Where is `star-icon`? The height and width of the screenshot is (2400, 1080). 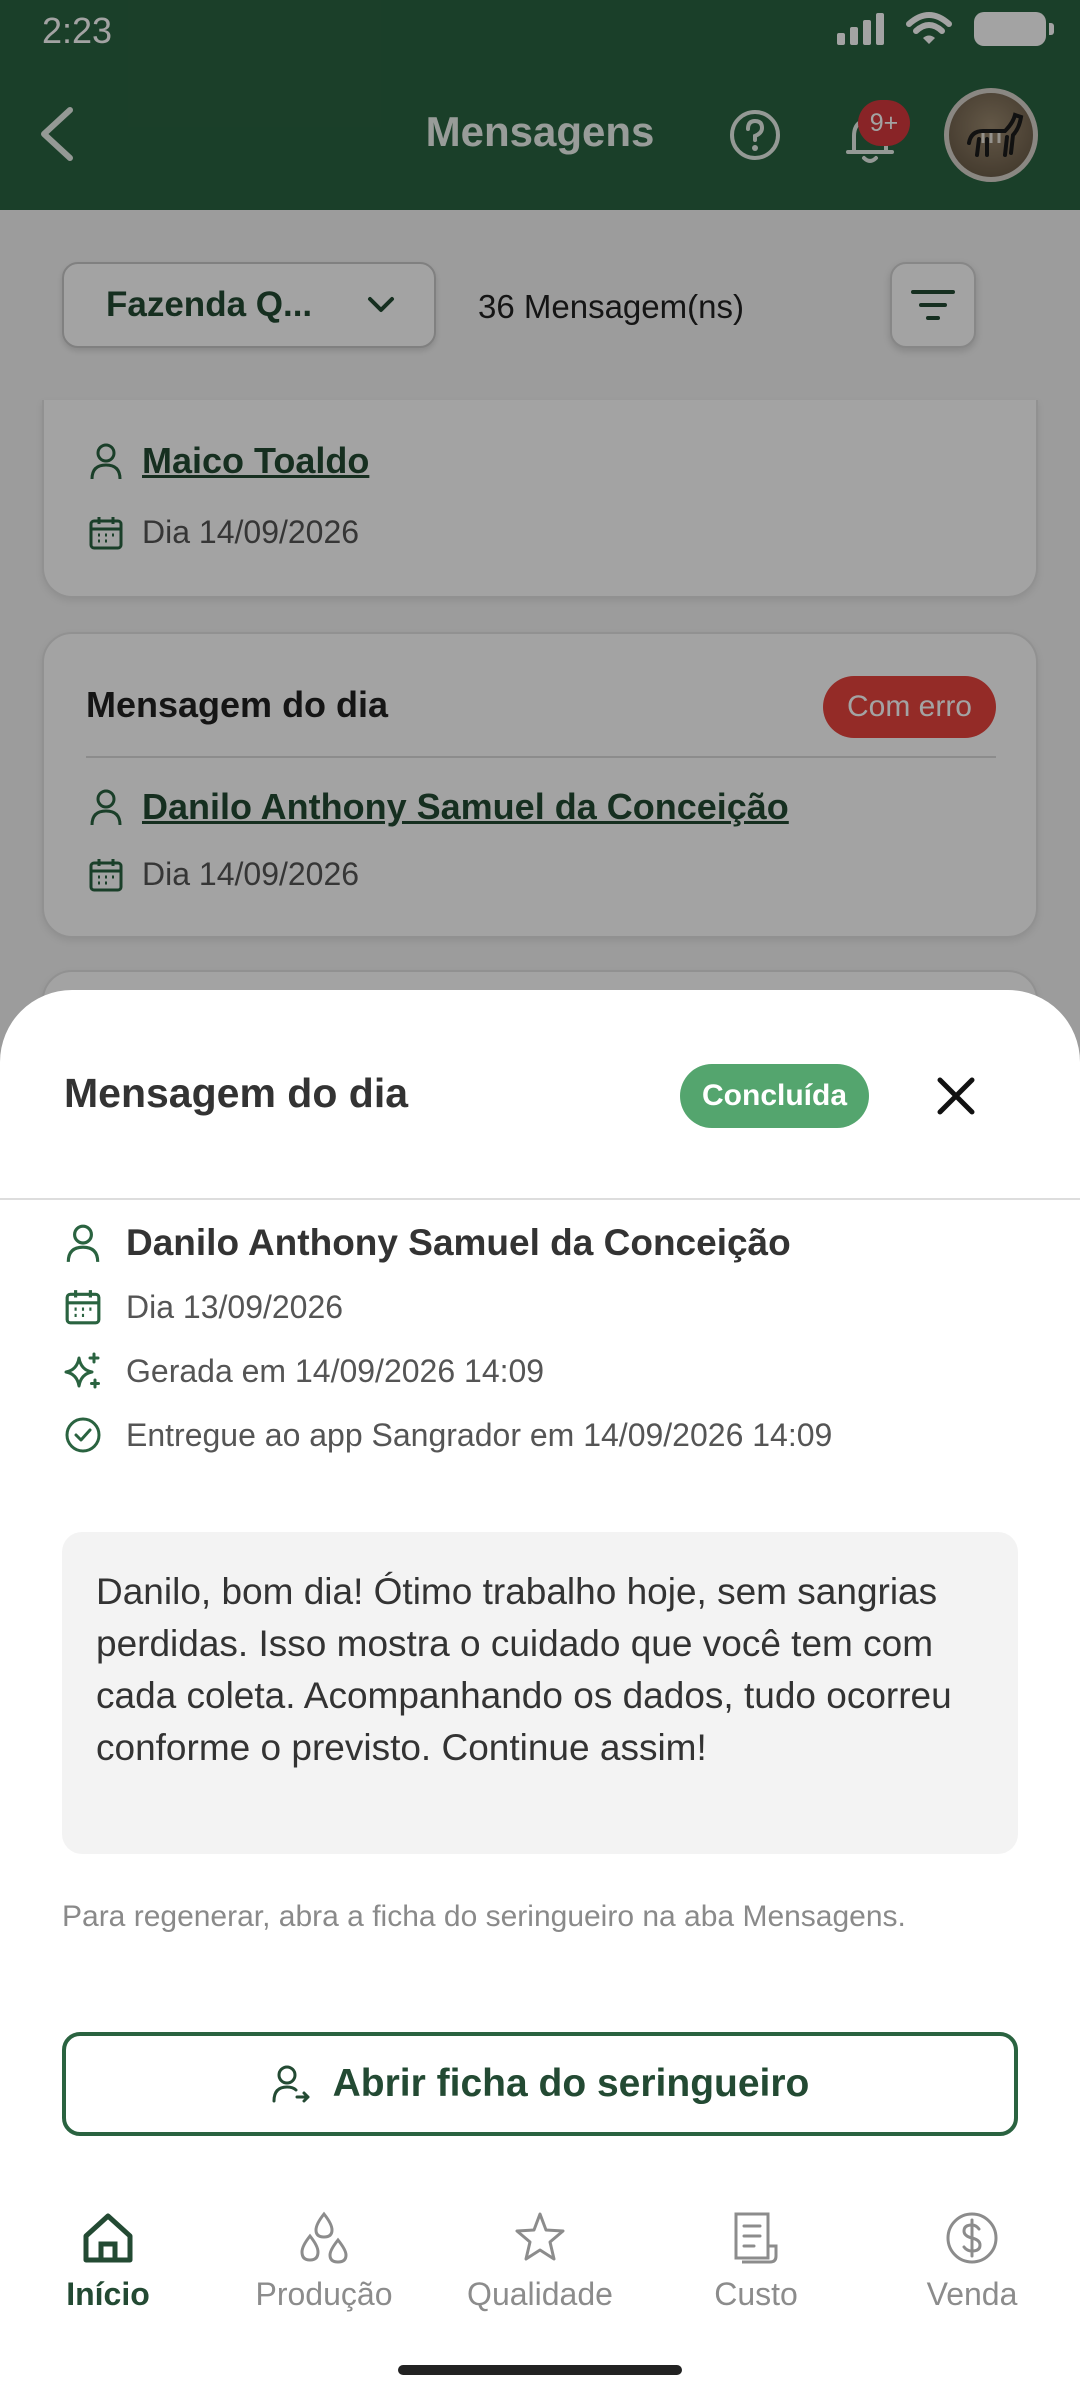 star-icon is located at coordinates (540, 2236).